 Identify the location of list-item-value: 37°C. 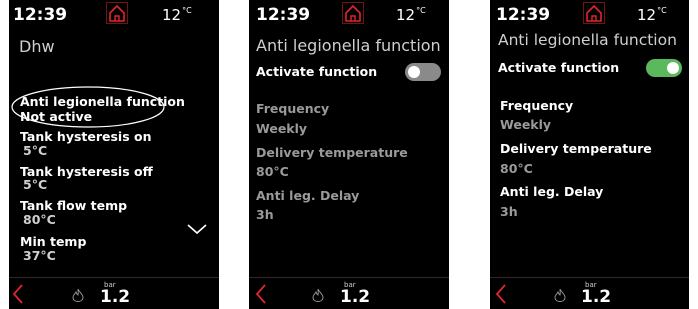
(39, 255).